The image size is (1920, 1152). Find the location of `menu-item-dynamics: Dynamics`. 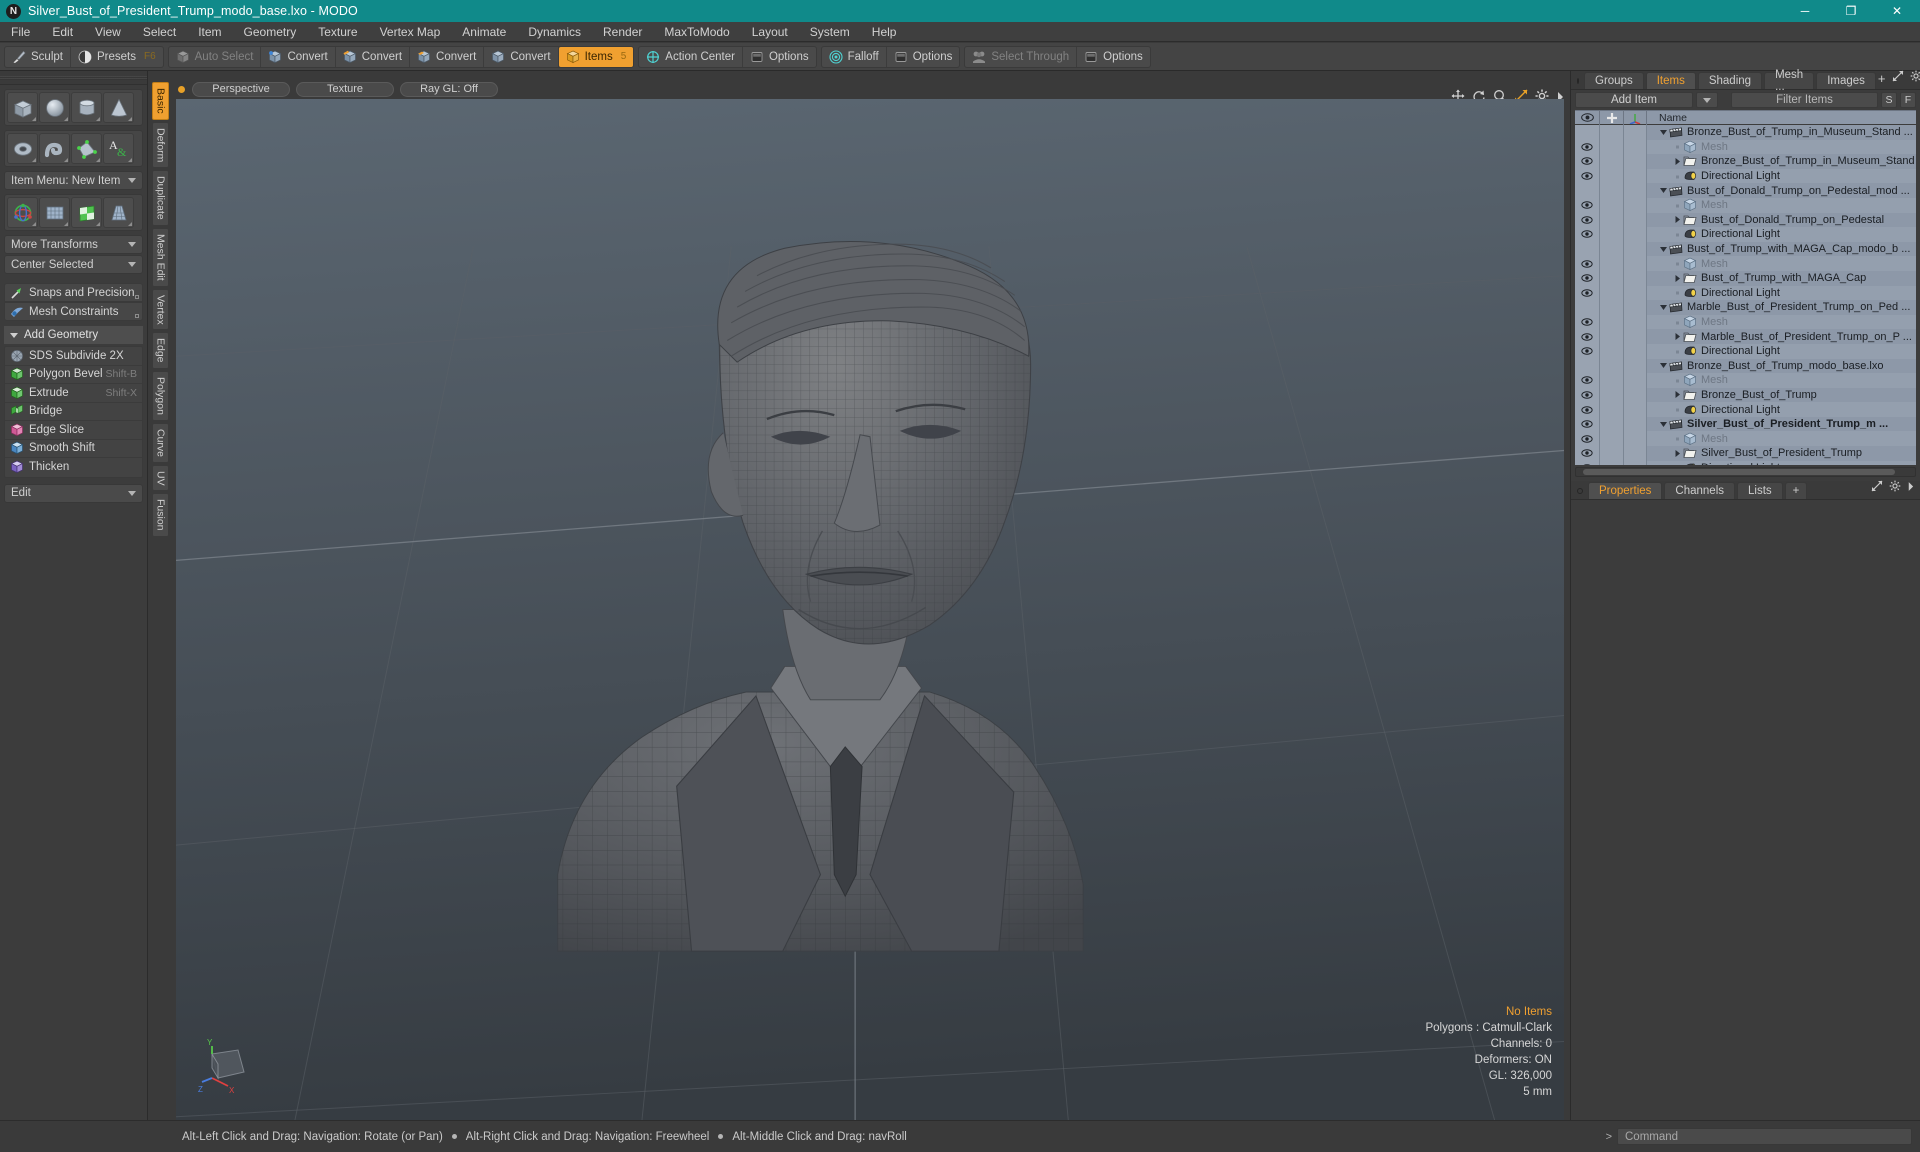

menu-item-dynamics: Dynamics is located at coordinates (554, 32).